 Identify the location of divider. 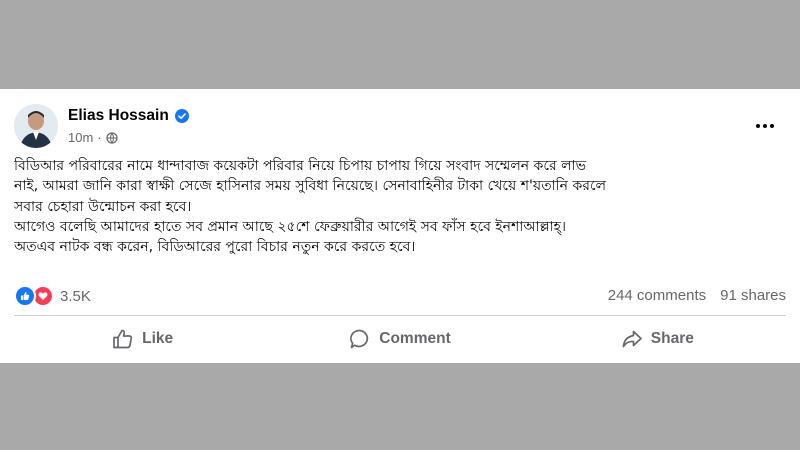
(400, 315).